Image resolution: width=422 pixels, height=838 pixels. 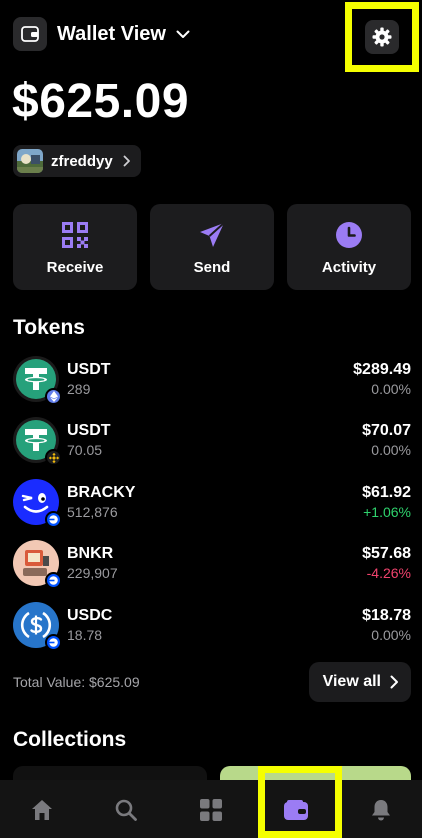 What do you see at coordinates (37, 626) in the screenshot?
I see `usdc-logo-icon` at bounding box center [37, 626].